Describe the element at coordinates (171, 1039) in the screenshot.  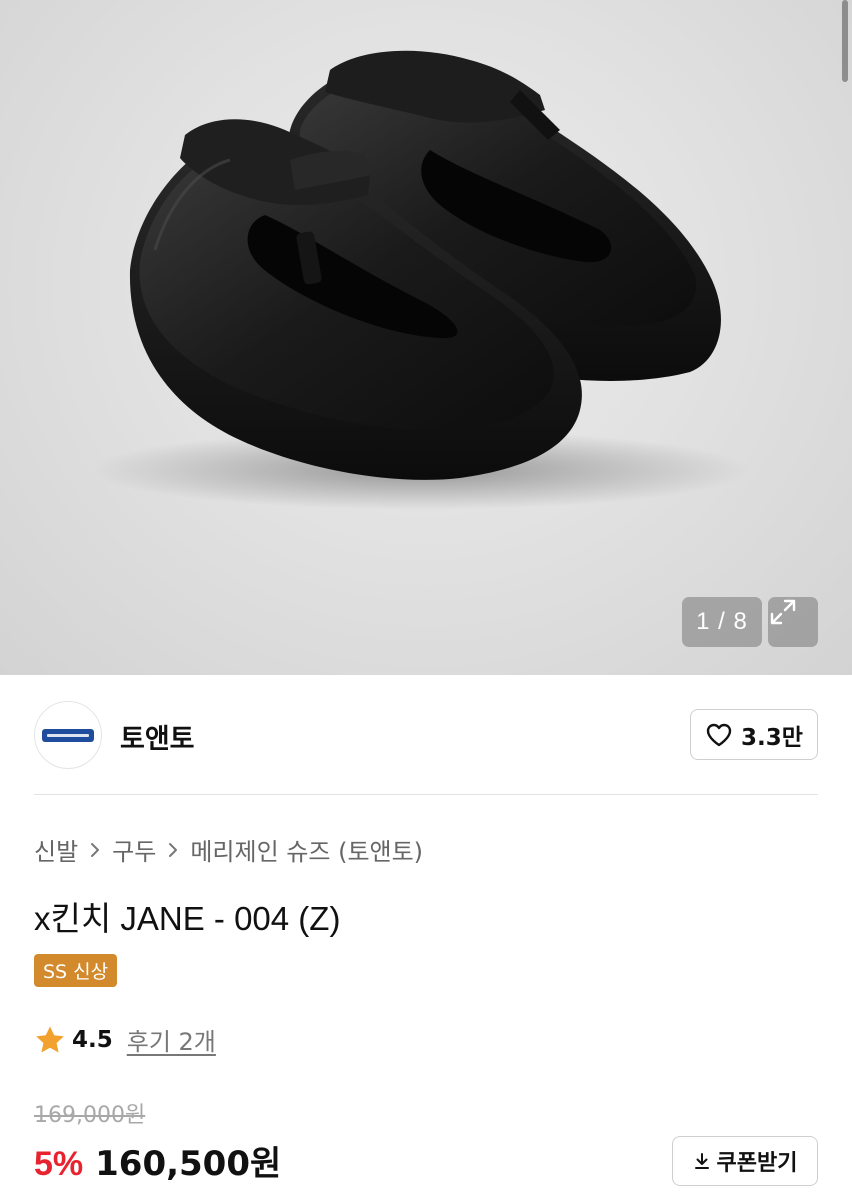
I see `reviews-link: 후기 2개` at that location.